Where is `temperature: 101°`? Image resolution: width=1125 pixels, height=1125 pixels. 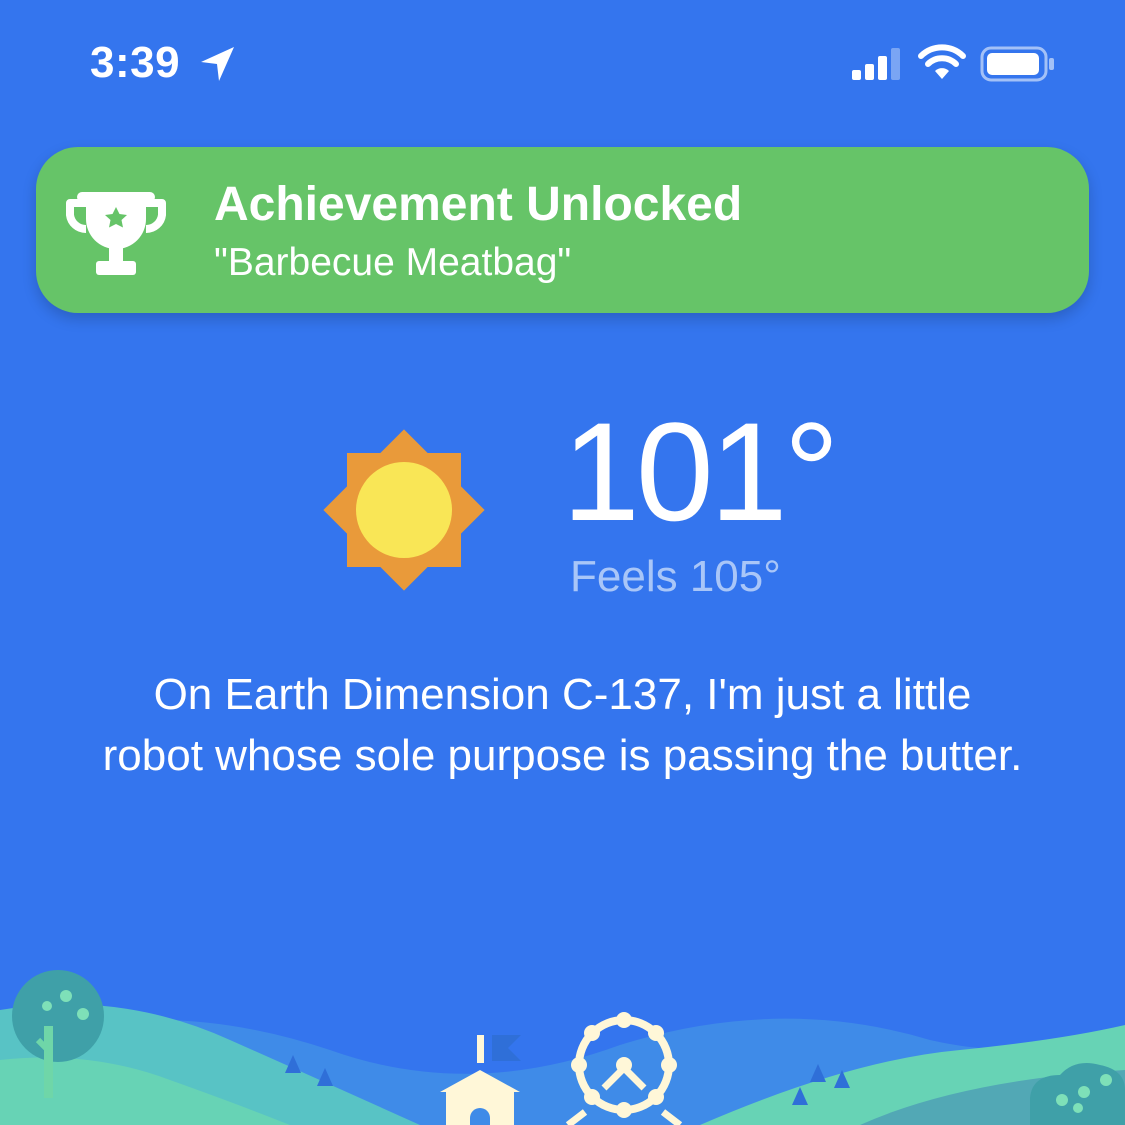
temperature: 101° is located at coordinates (701, 471).